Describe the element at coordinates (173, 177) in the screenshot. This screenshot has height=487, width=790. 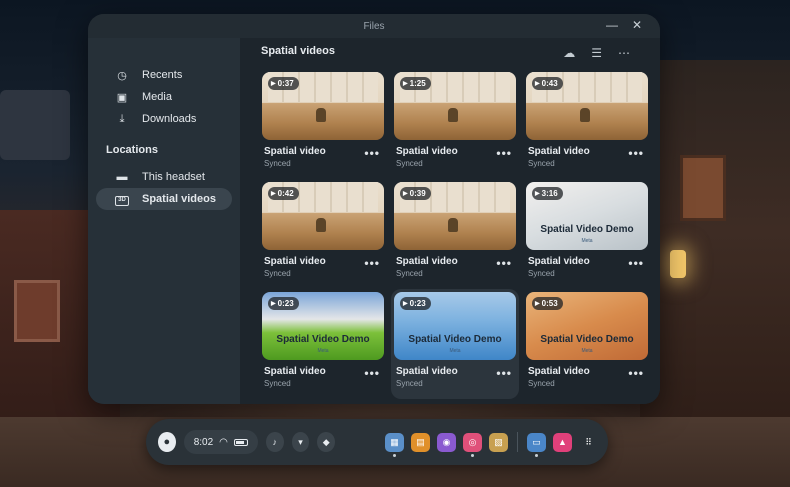
I see `sidebar-item-label: This headset` at that location.